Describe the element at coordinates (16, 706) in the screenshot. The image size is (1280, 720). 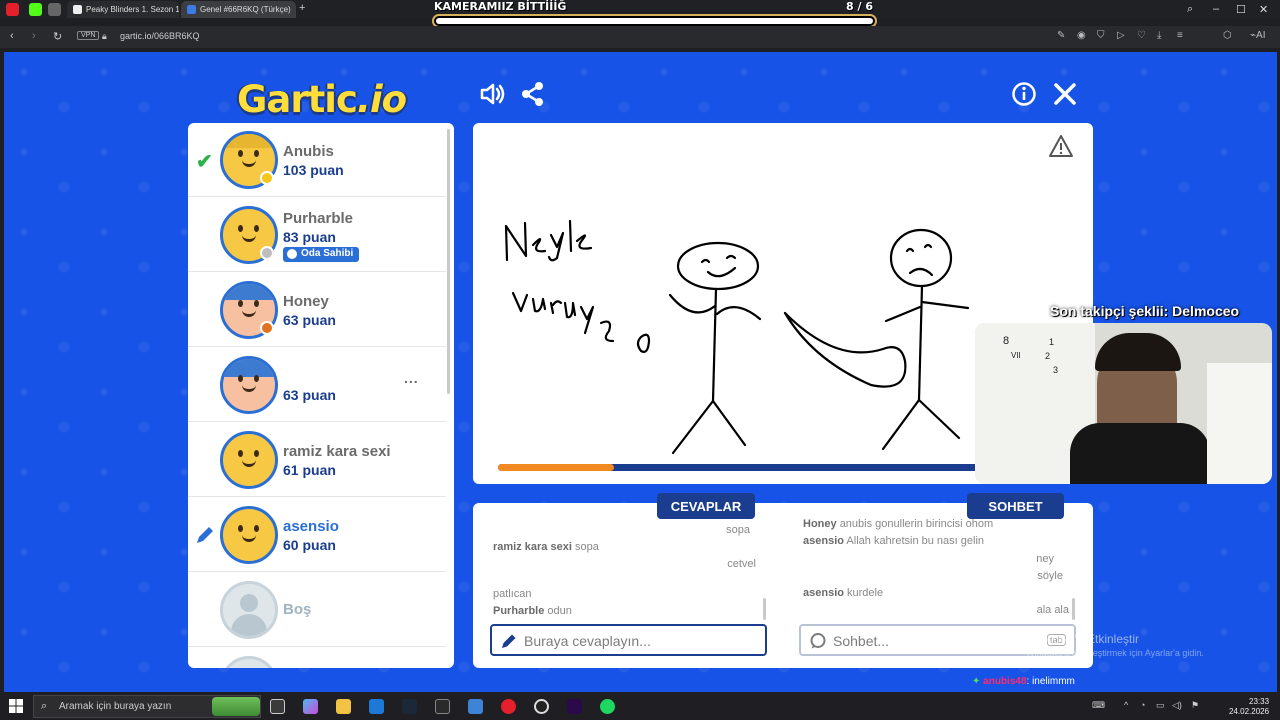
I see `windows-start-icon` at that location.